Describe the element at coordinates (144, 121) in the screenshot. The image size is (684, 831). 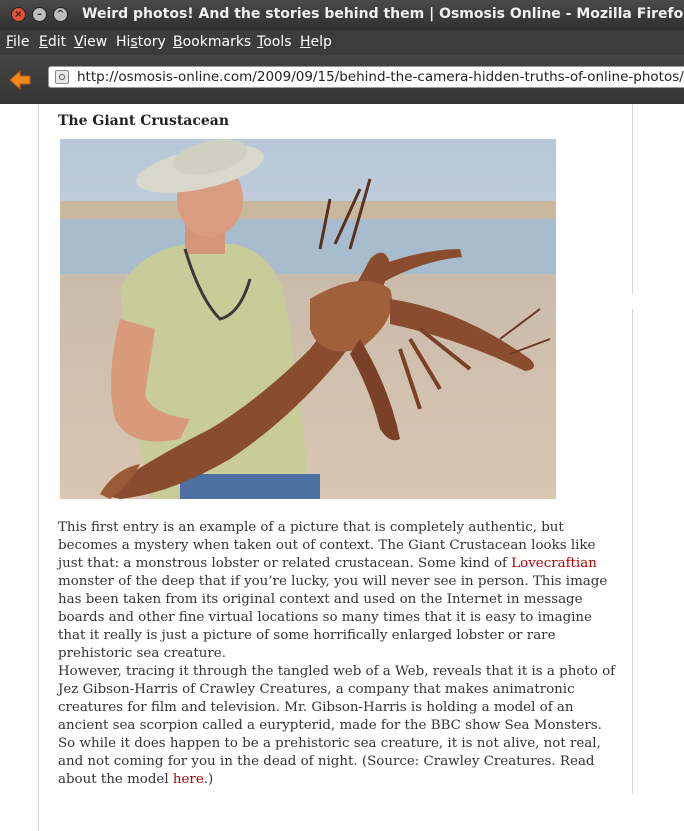
I see `article-heading: The Giant Crustacean` at that location.